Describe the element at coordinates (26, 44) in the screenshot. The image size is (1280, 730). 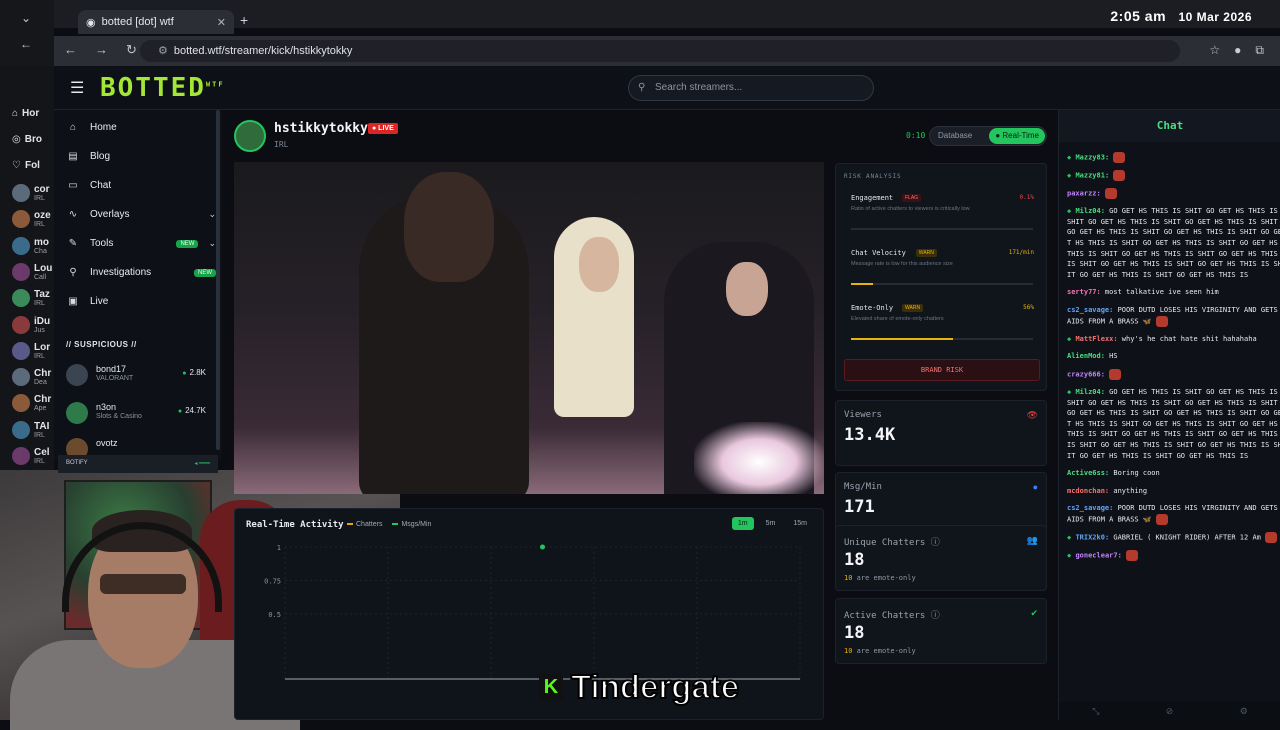
I see `app-back-icon: ←` at that location.